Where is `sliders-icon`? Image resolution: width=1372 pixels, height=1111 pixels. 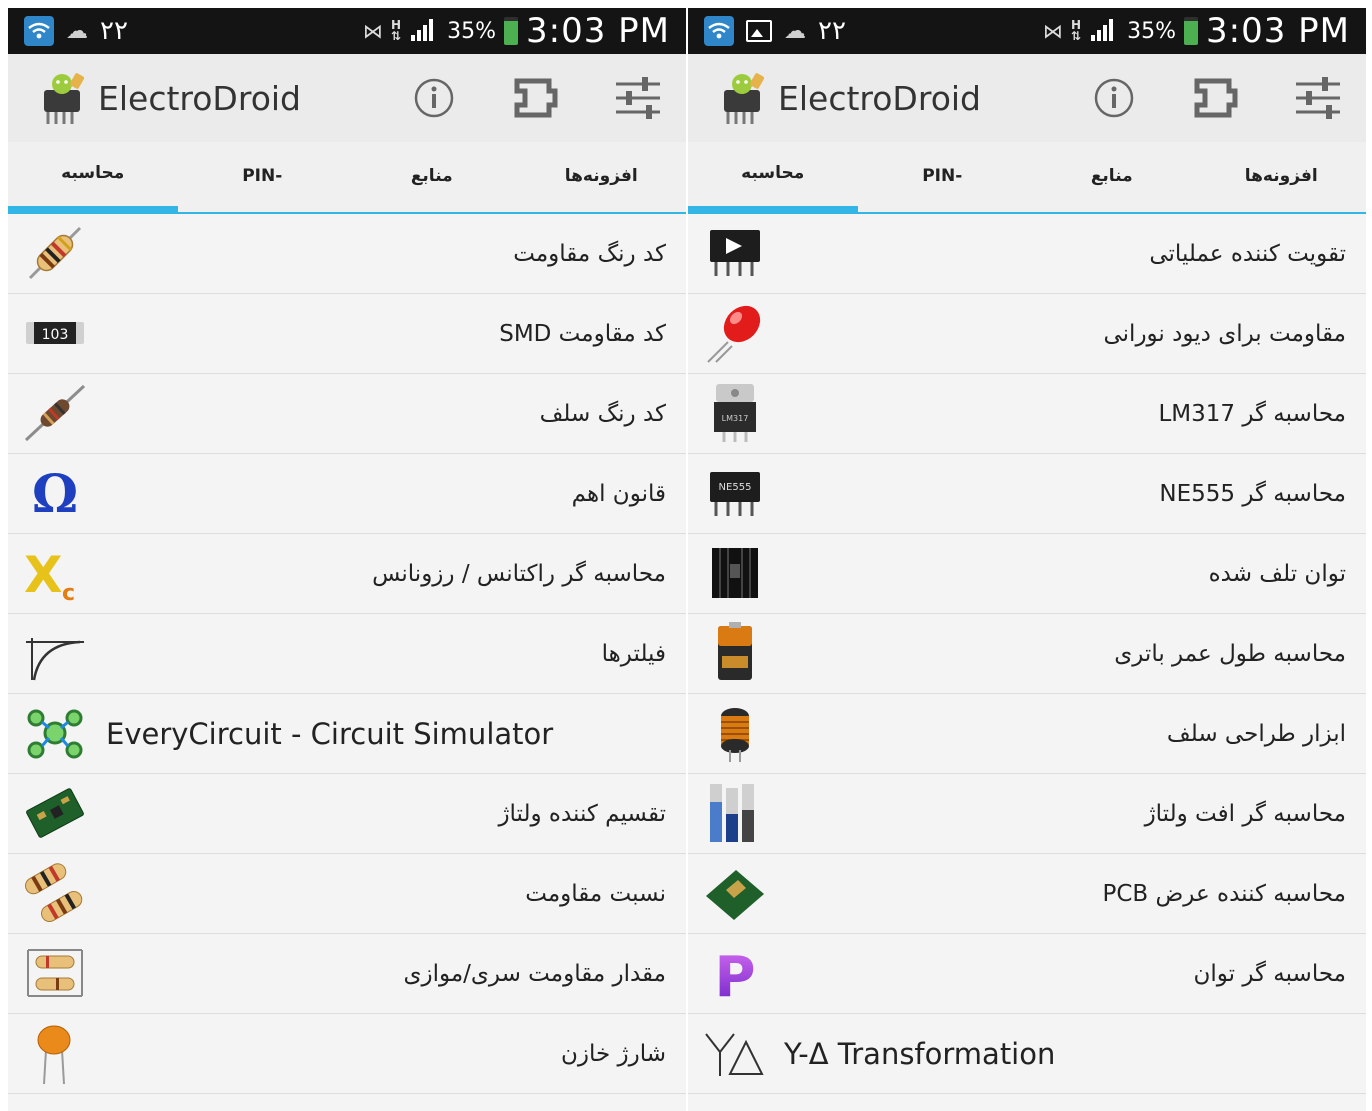 sliders-icon is located at coordinates (1318, 98).